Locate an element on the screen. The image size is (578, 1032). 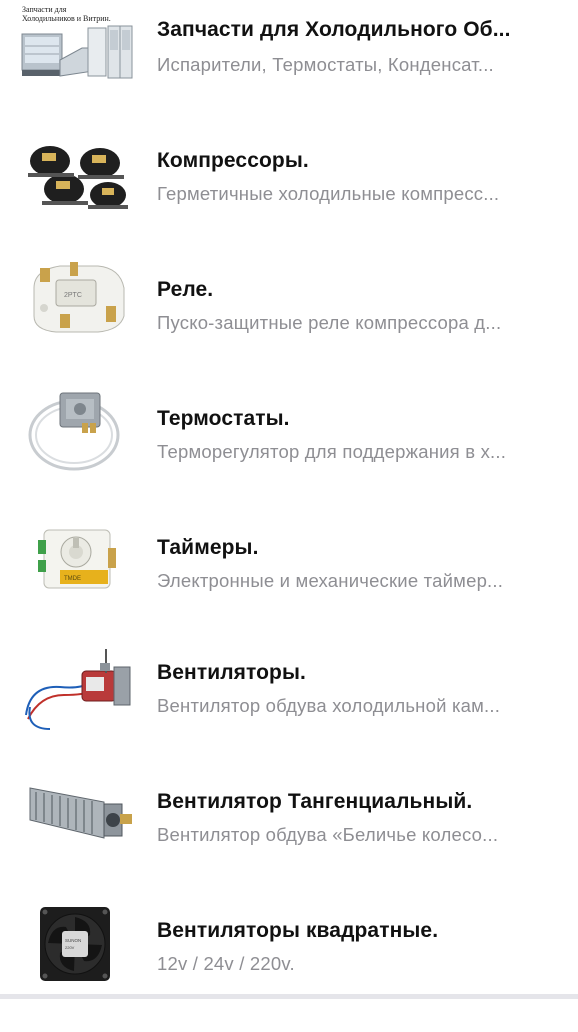
category-subtitle: 12v / 24v / 220v. is located at coordinates (226, 963).